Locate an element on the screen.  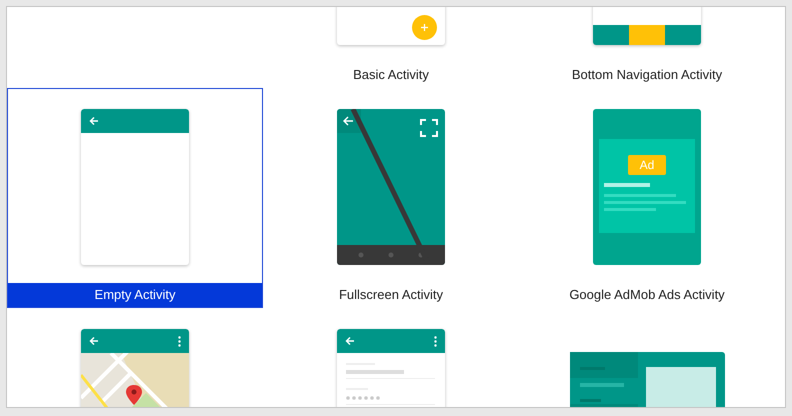
template-tile: Bottom Navigation Activity is located at coordinates (647, 47).